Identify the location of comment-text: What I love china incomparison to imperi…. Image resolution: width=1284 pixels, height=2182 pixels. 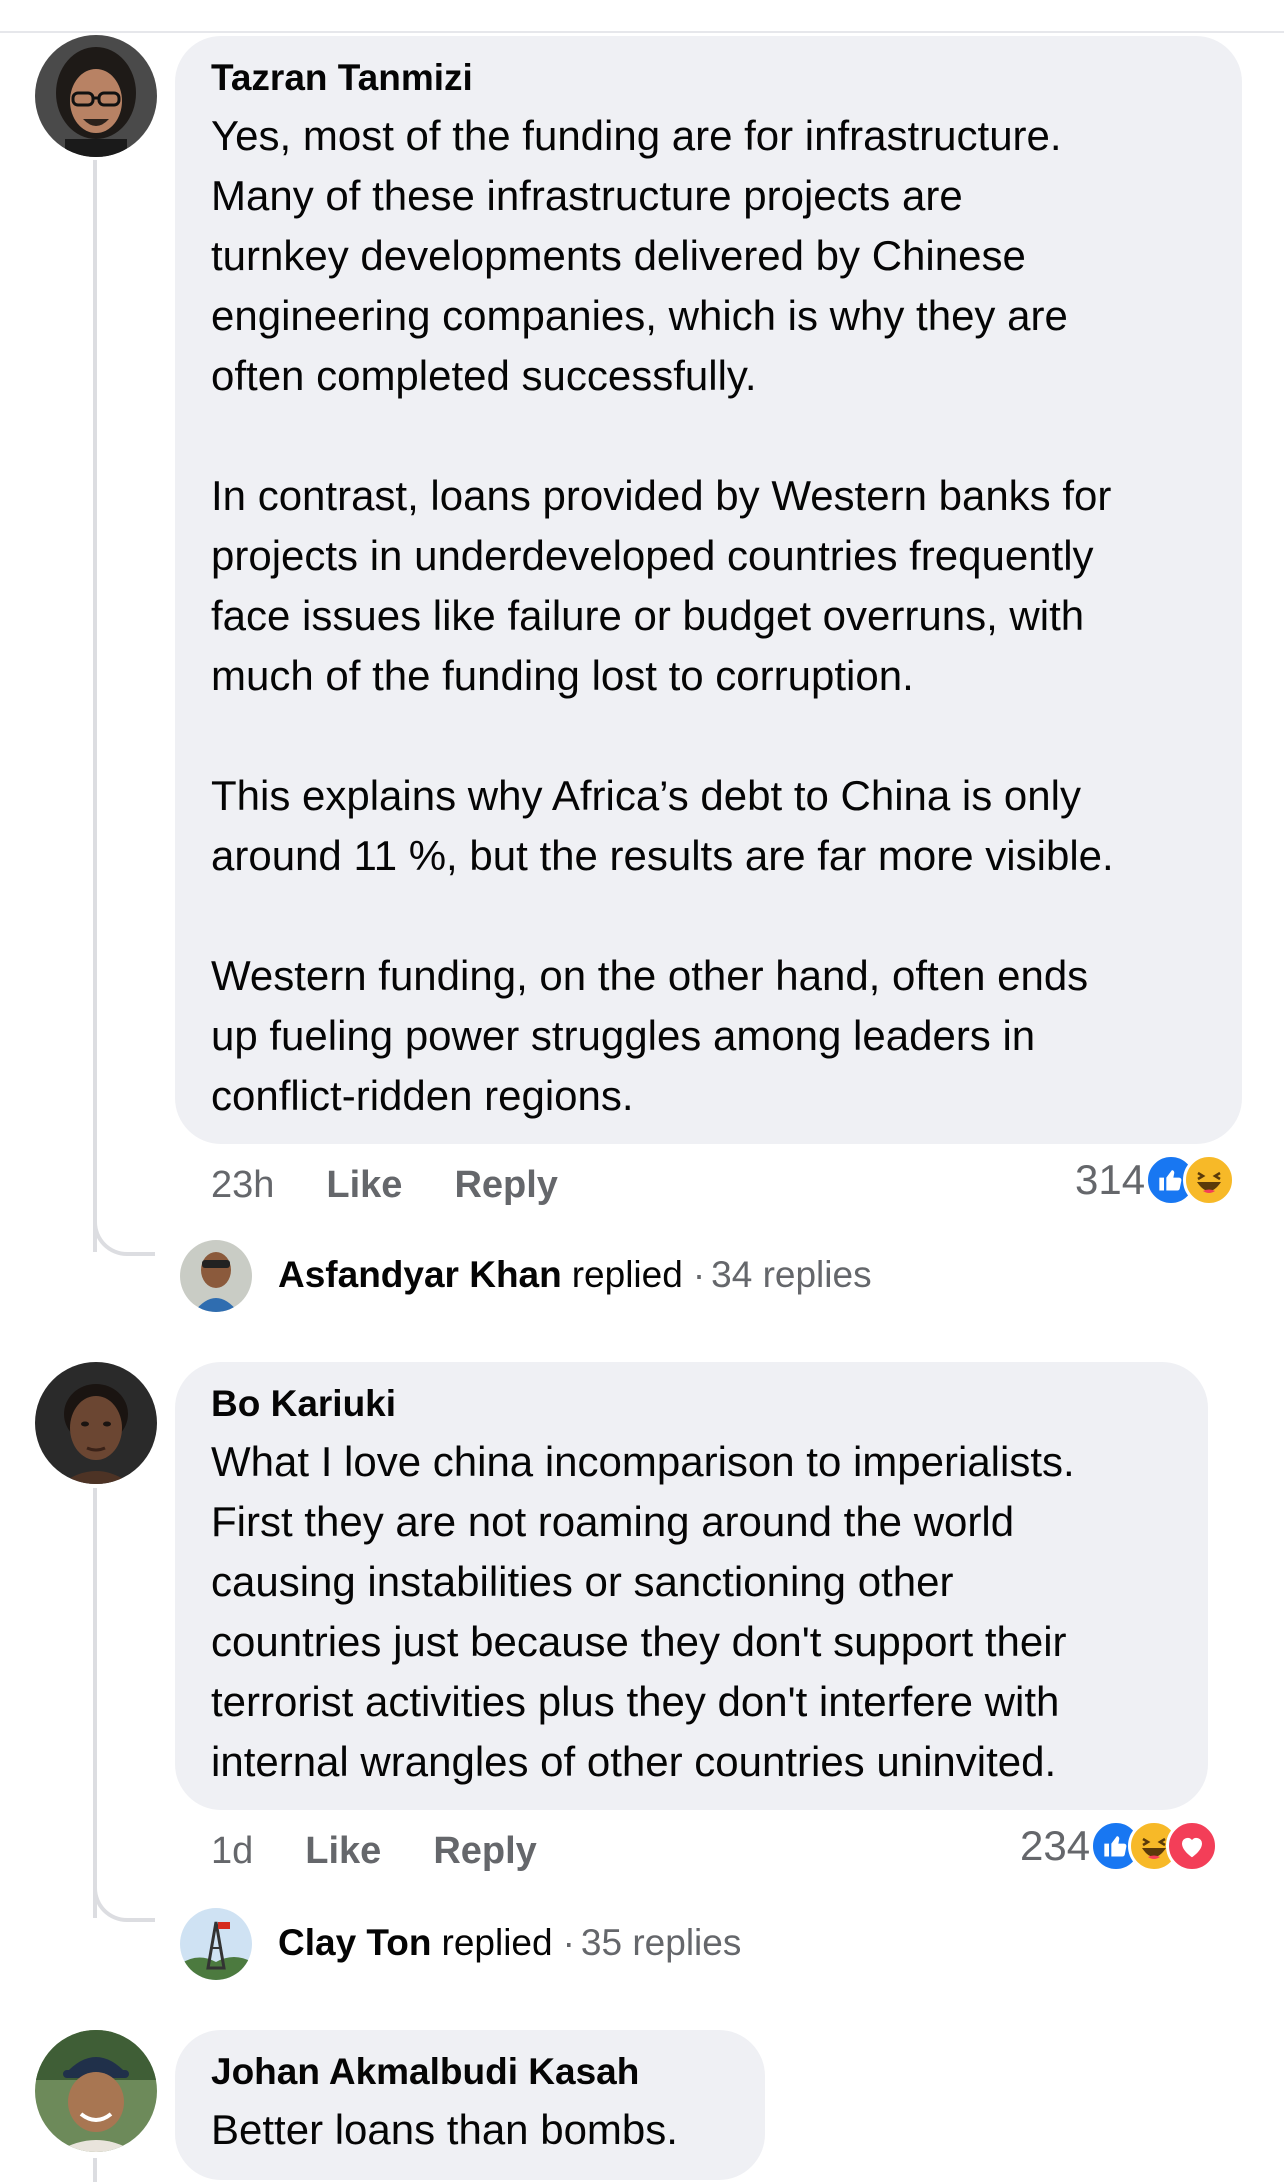
(643, 1611).